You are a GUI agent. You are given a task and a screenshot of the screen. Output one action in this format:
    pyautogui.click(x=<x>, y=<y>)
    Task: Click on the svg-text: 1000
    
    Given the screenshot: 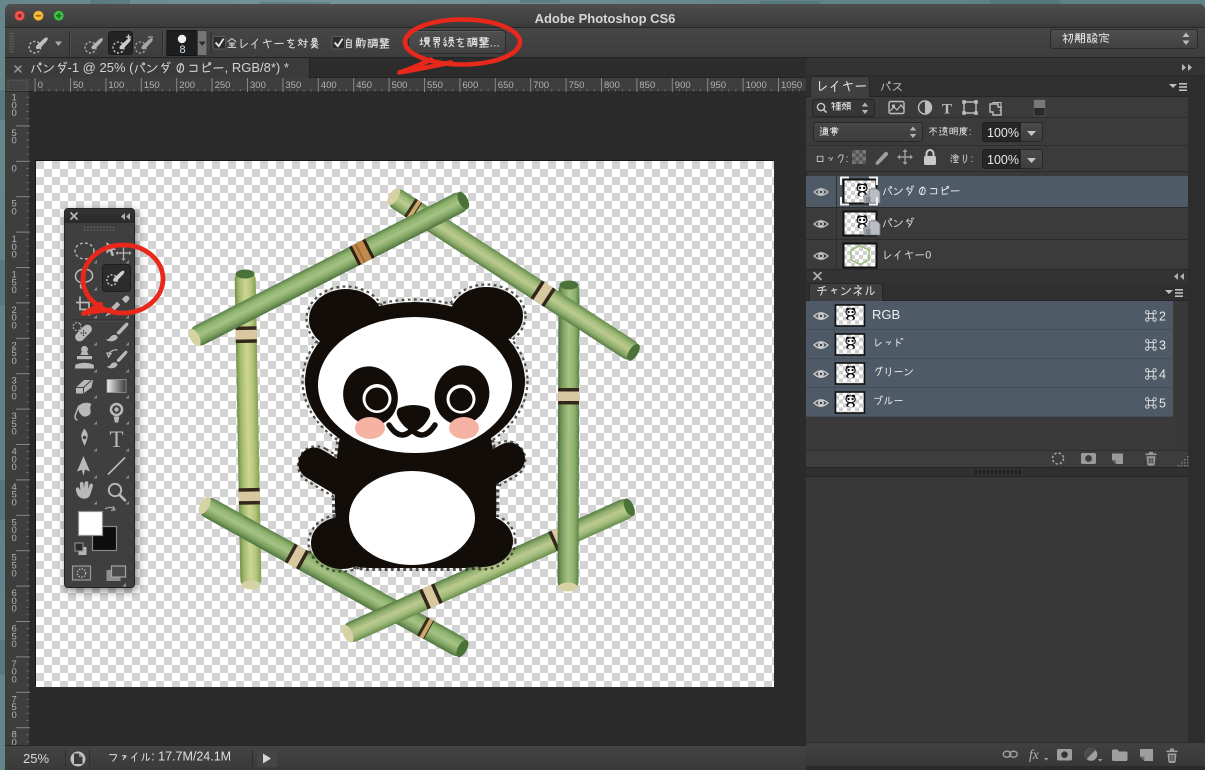 What is the action you would take?
    pyautogui.click(x=756, y=85)
    